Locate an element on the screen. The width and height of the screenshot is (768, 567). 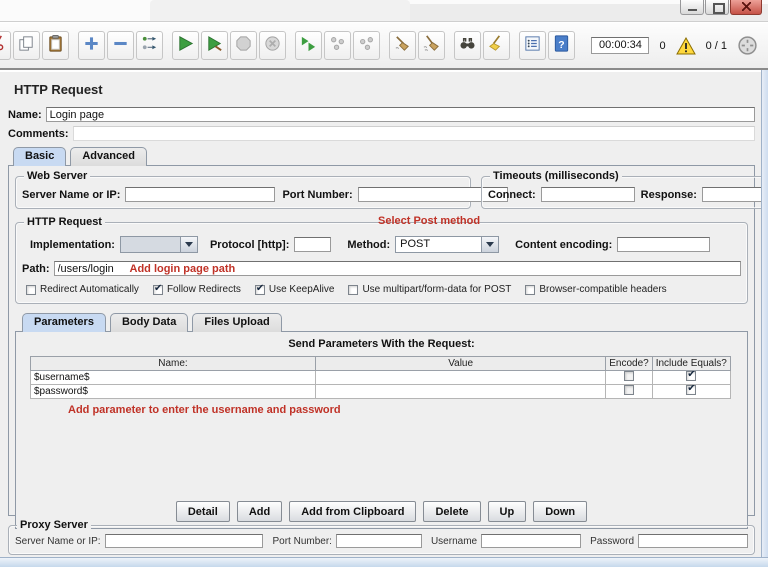
start-no-pauses-icon is located at coordinates (214, 46).